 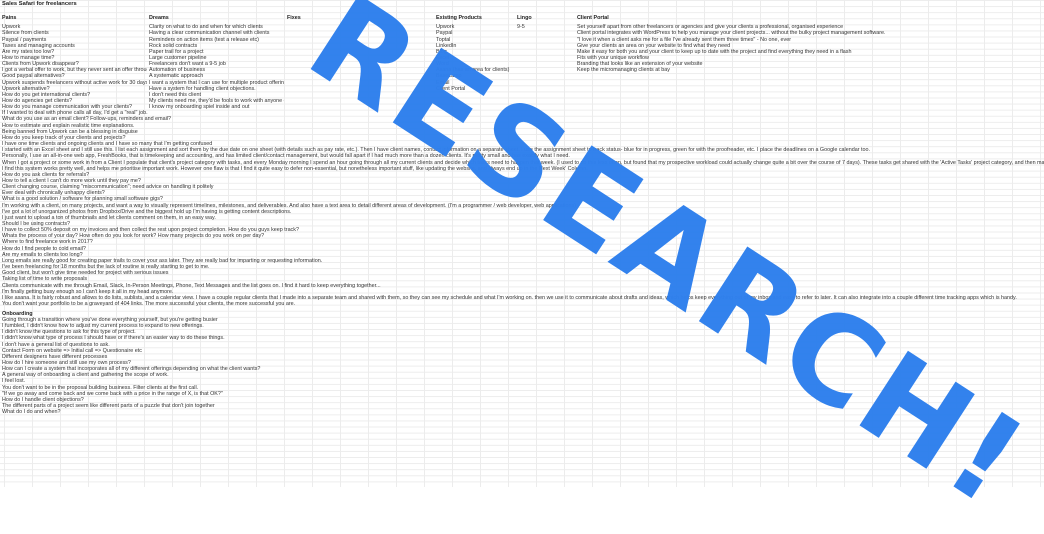 I want to click on sheet-title: Sales Safari for freelancers, so click(x=39, y=4).